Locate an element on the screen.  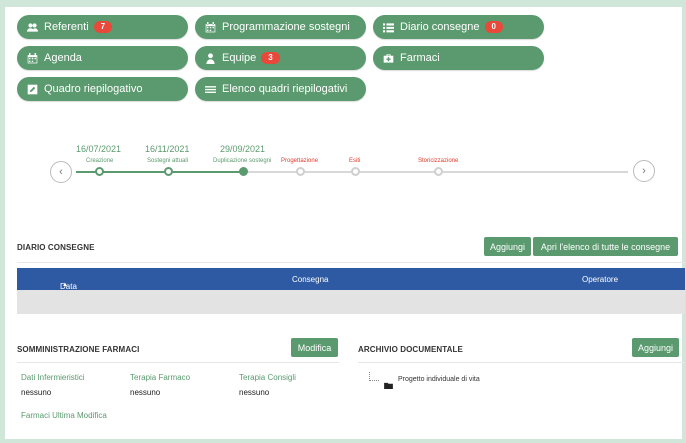
quadro-riepilogativo-label: Quadro riepilogativo is located at coordinates (93, 89).